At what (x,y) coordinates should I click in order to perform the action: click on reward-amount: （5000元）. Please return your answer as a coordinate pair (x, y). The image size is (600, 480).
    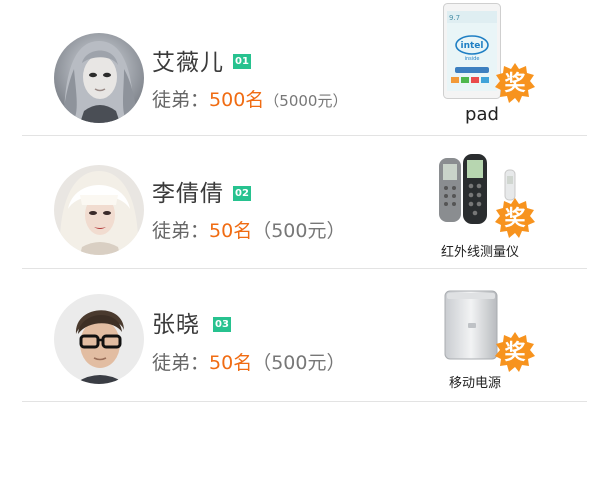
    Looking at the image, I should click on (306, 101).